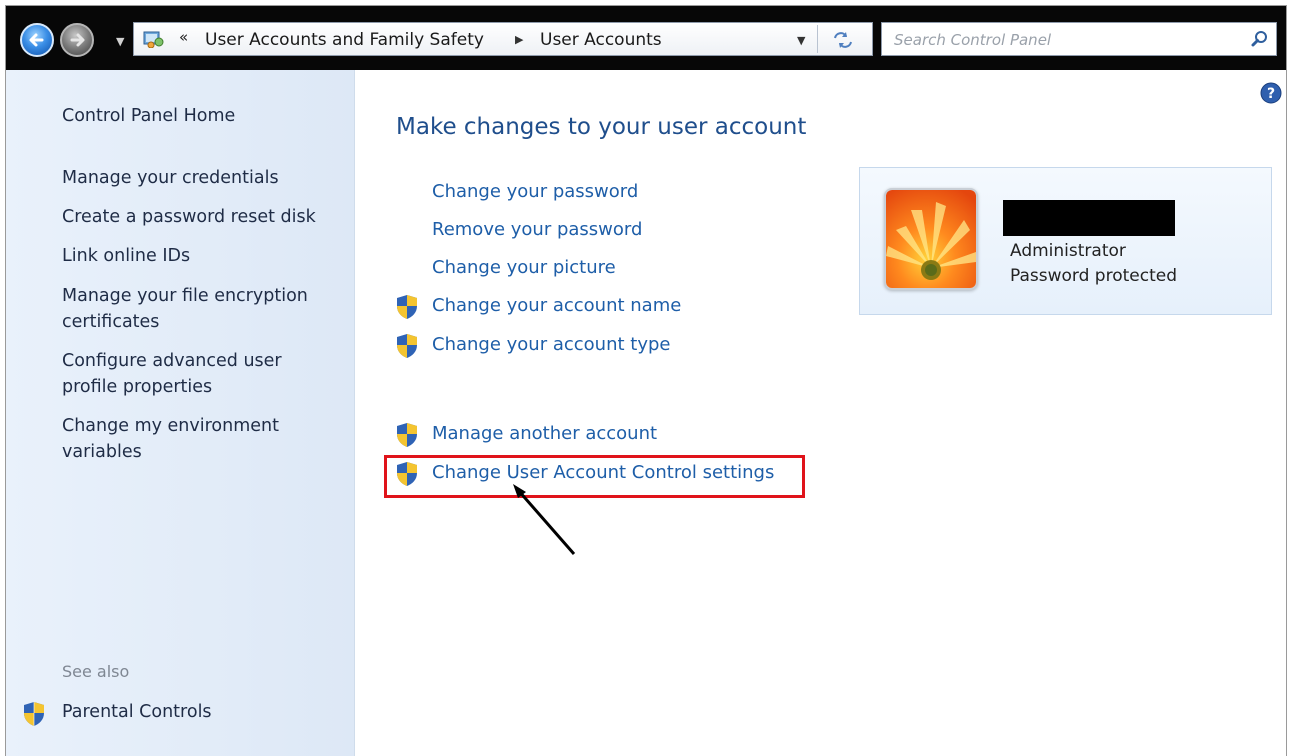  Describe the element at coordinates (120, 41) in the screenshot. I see `recent-pages-dropdown-icon: ▼` at that location.